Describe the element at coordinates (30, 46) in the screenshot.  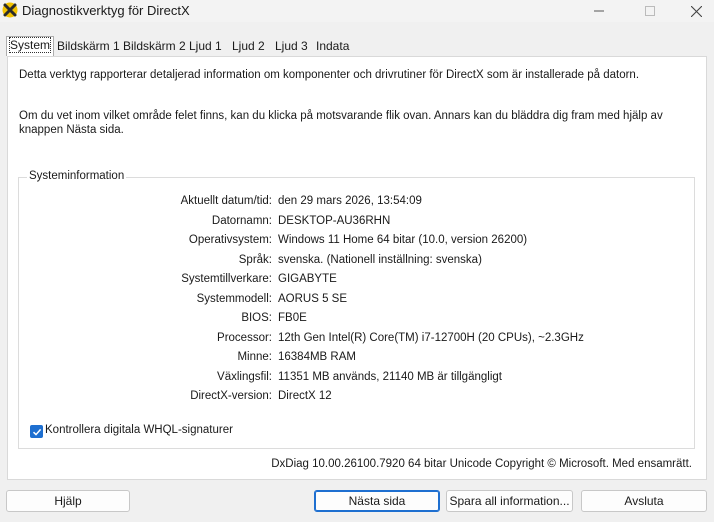
I see `tab-system: System` at that location.